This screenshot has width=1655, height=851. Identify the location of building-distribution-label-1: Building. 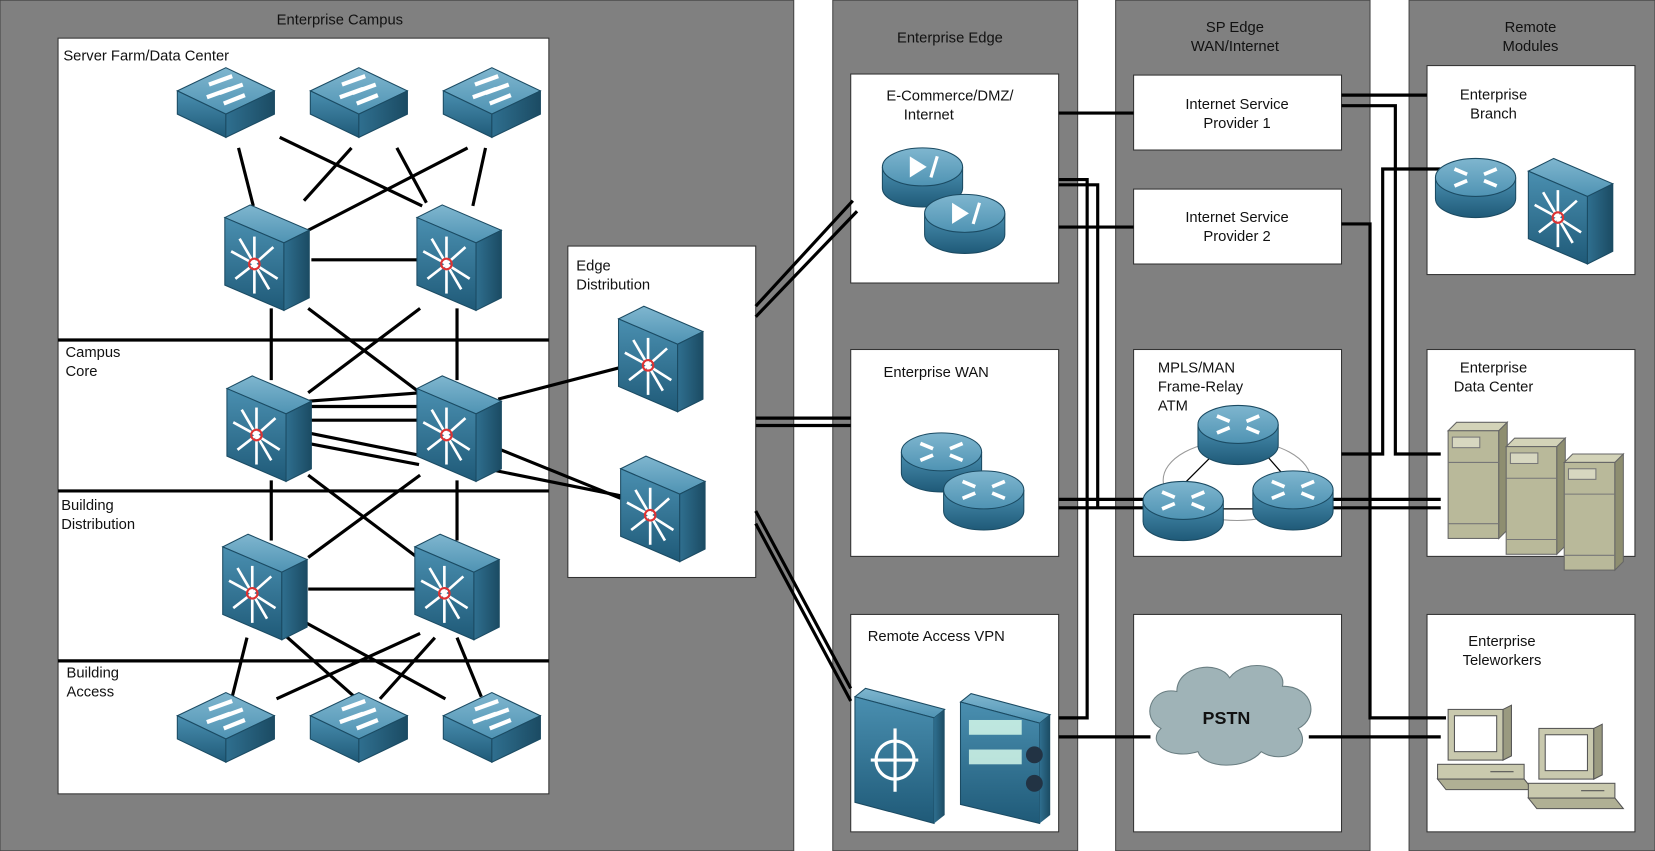
(87, 506).